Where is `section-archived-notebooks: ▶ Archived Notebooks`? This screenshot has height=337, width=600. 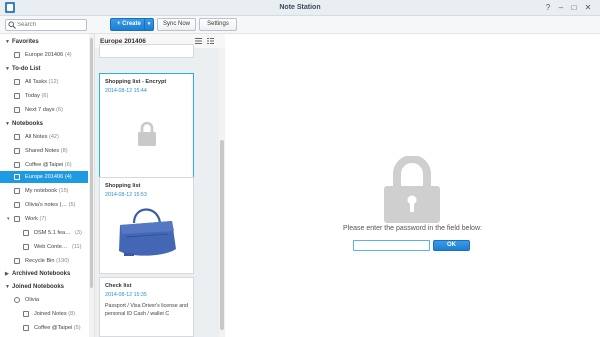 section-archived-notebooks: ▶ Archived Notebooks is located at coordinates (37, 274).